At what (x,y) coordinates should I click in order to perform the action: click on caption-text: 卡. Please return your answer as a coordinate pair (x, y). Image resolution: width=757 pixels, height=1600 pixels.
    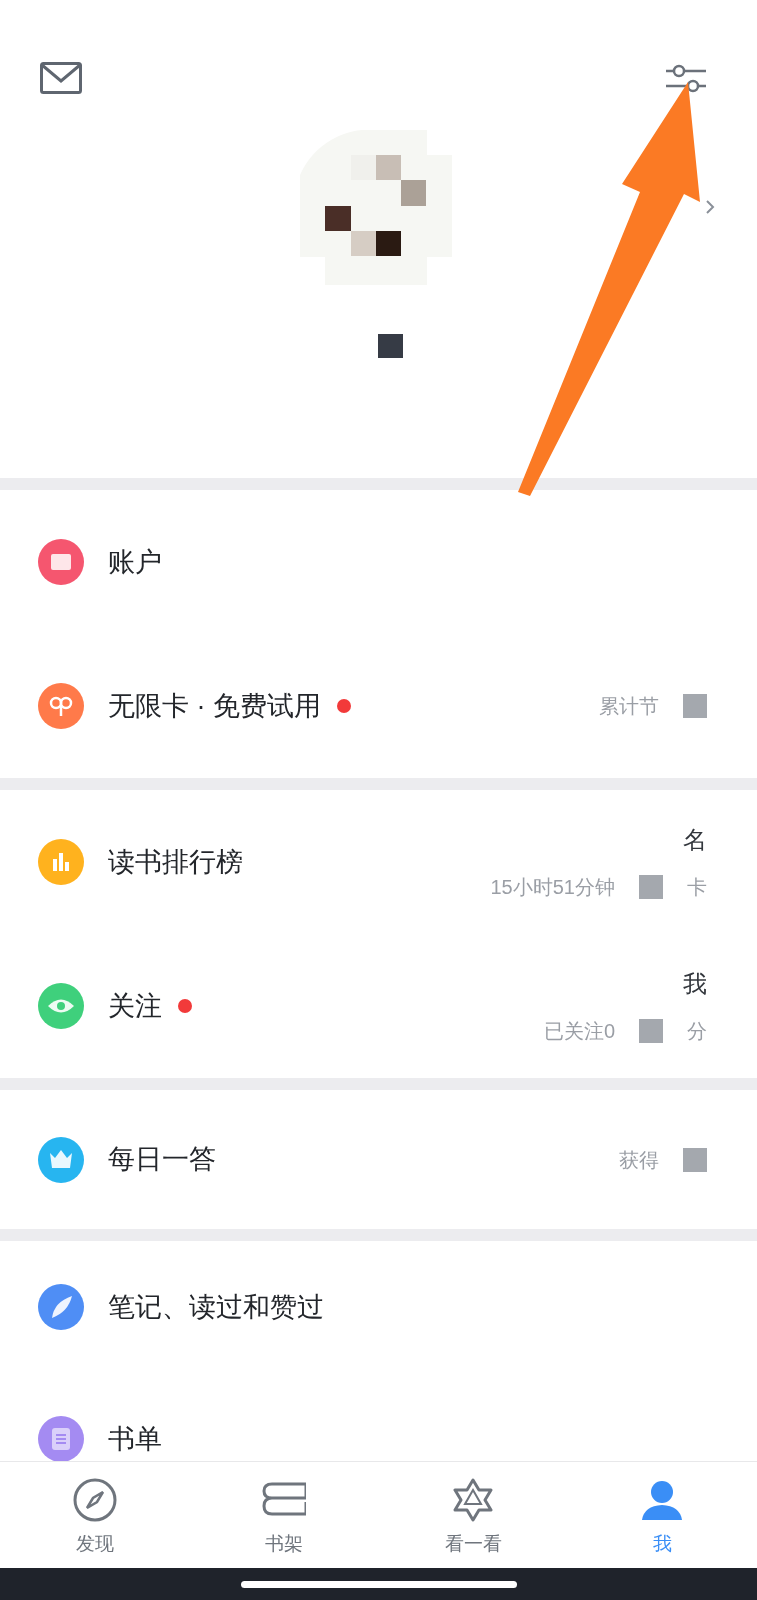
    Looking at the image, I should click on (697, 887).